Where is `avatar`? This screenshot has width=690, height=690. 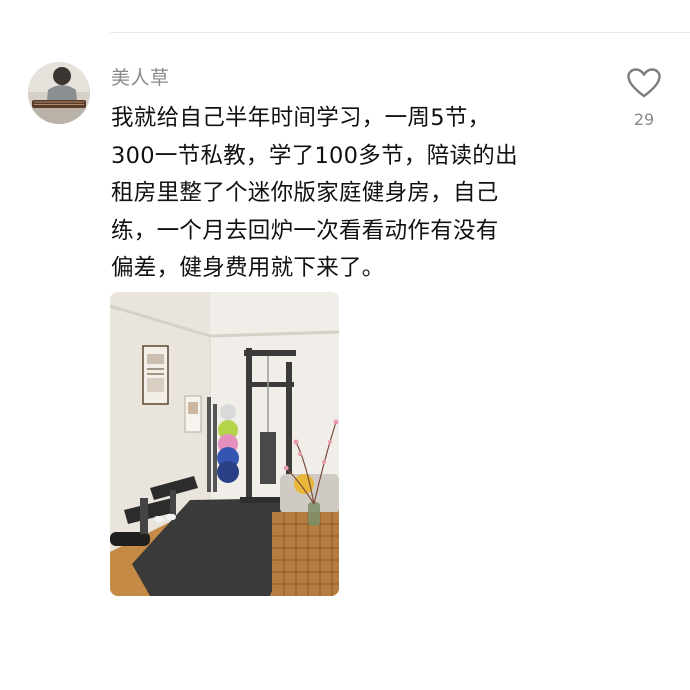
avatar is located at coordinates (59, 93).